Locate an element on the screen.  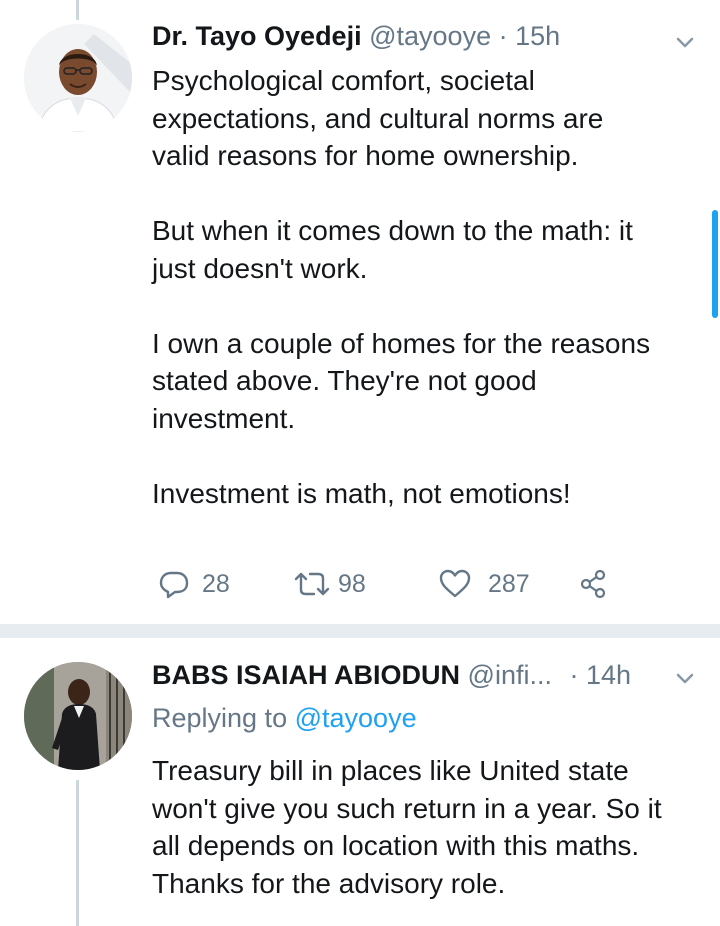
text-line: stated above. They're not good is located at coordinates (344, 380).